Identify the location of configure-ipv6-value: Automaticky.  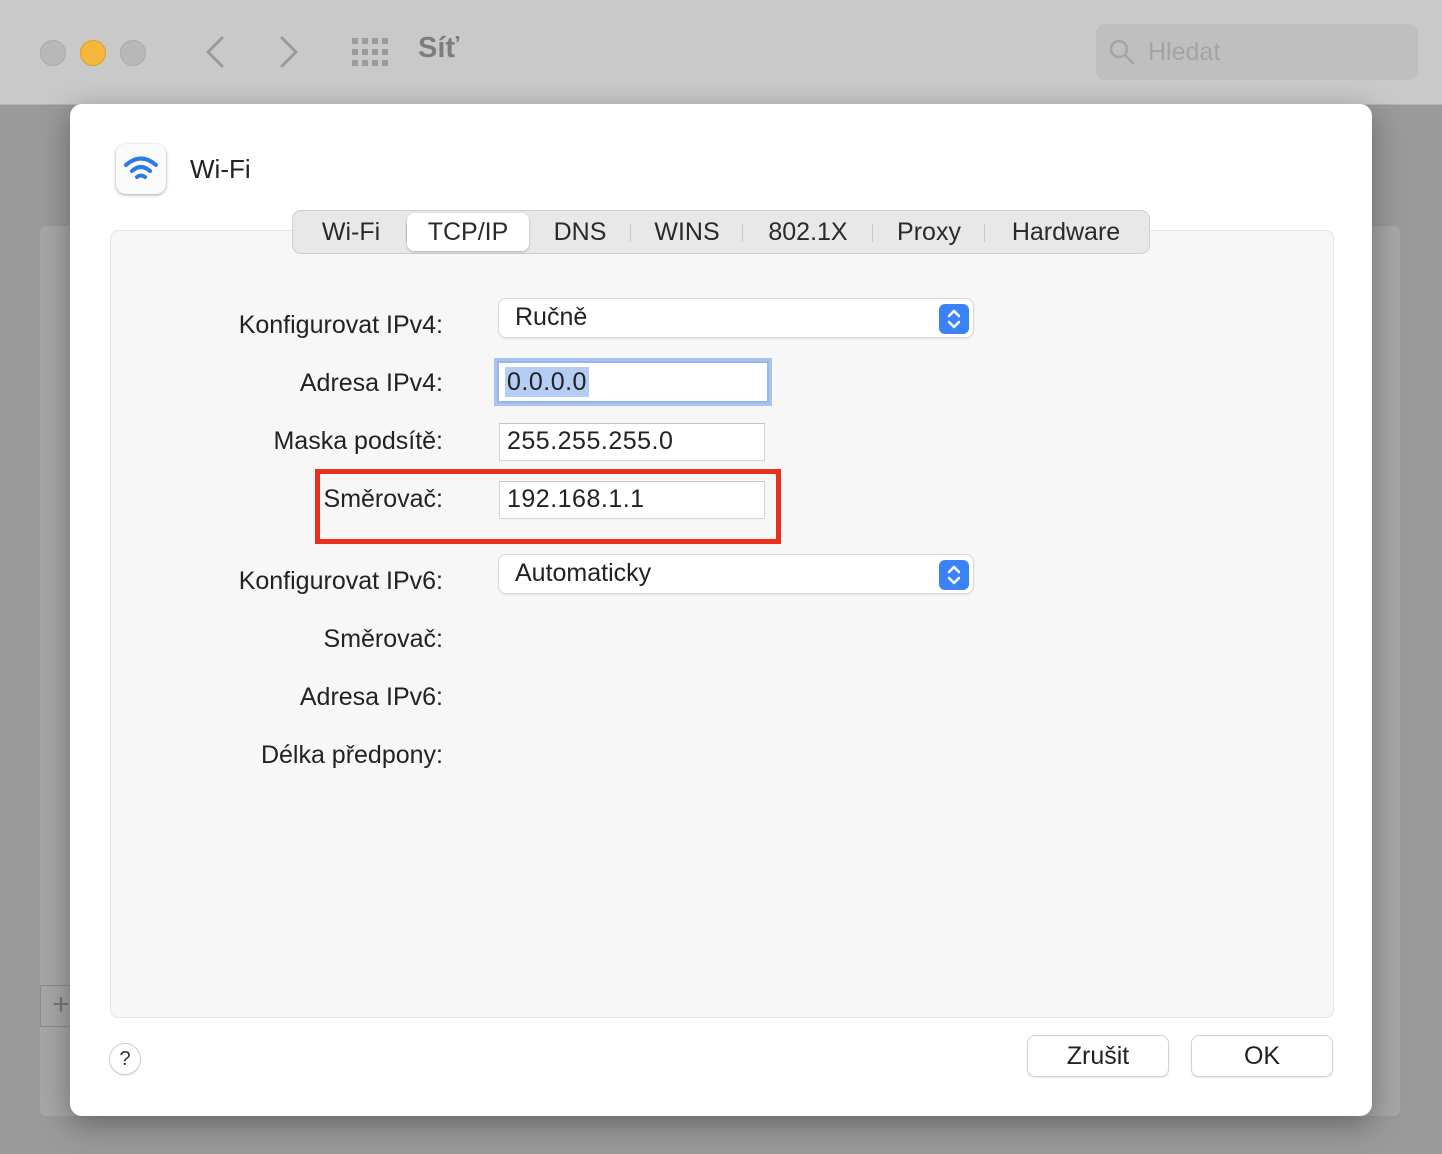
(583, 573).